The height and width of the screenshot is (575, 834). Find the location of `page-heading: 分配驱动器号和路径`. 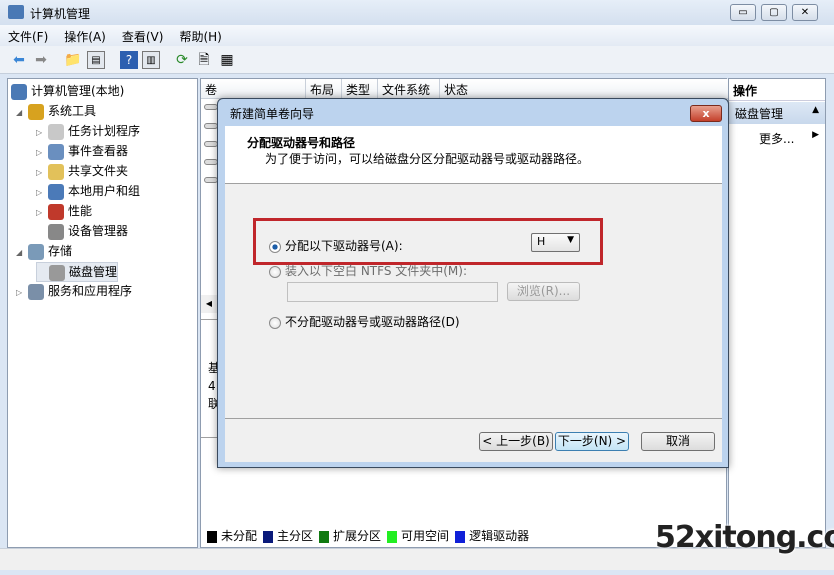

page-heading: 分配驱动器号和路径 is located at coordinates (301, 143).